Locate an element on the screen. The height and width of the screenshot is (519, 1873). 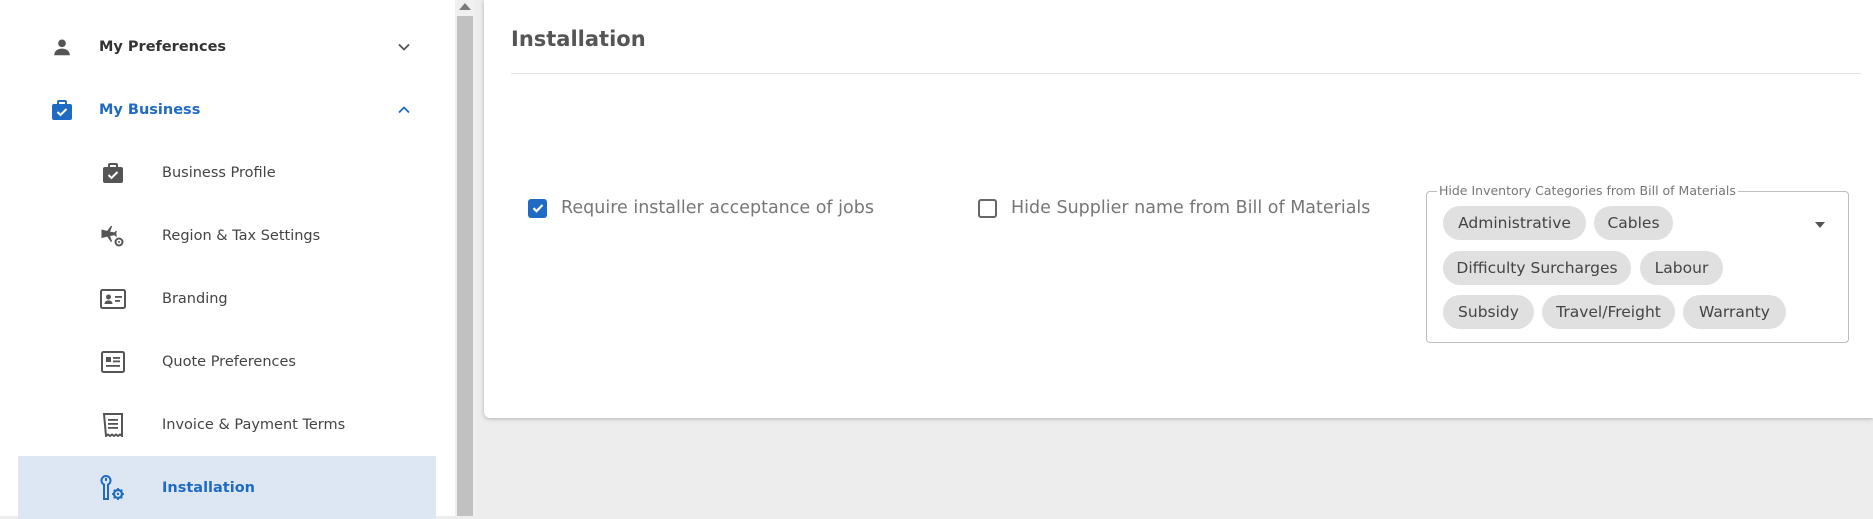
scrollbar-thumb is located at coordinates (465, 266).